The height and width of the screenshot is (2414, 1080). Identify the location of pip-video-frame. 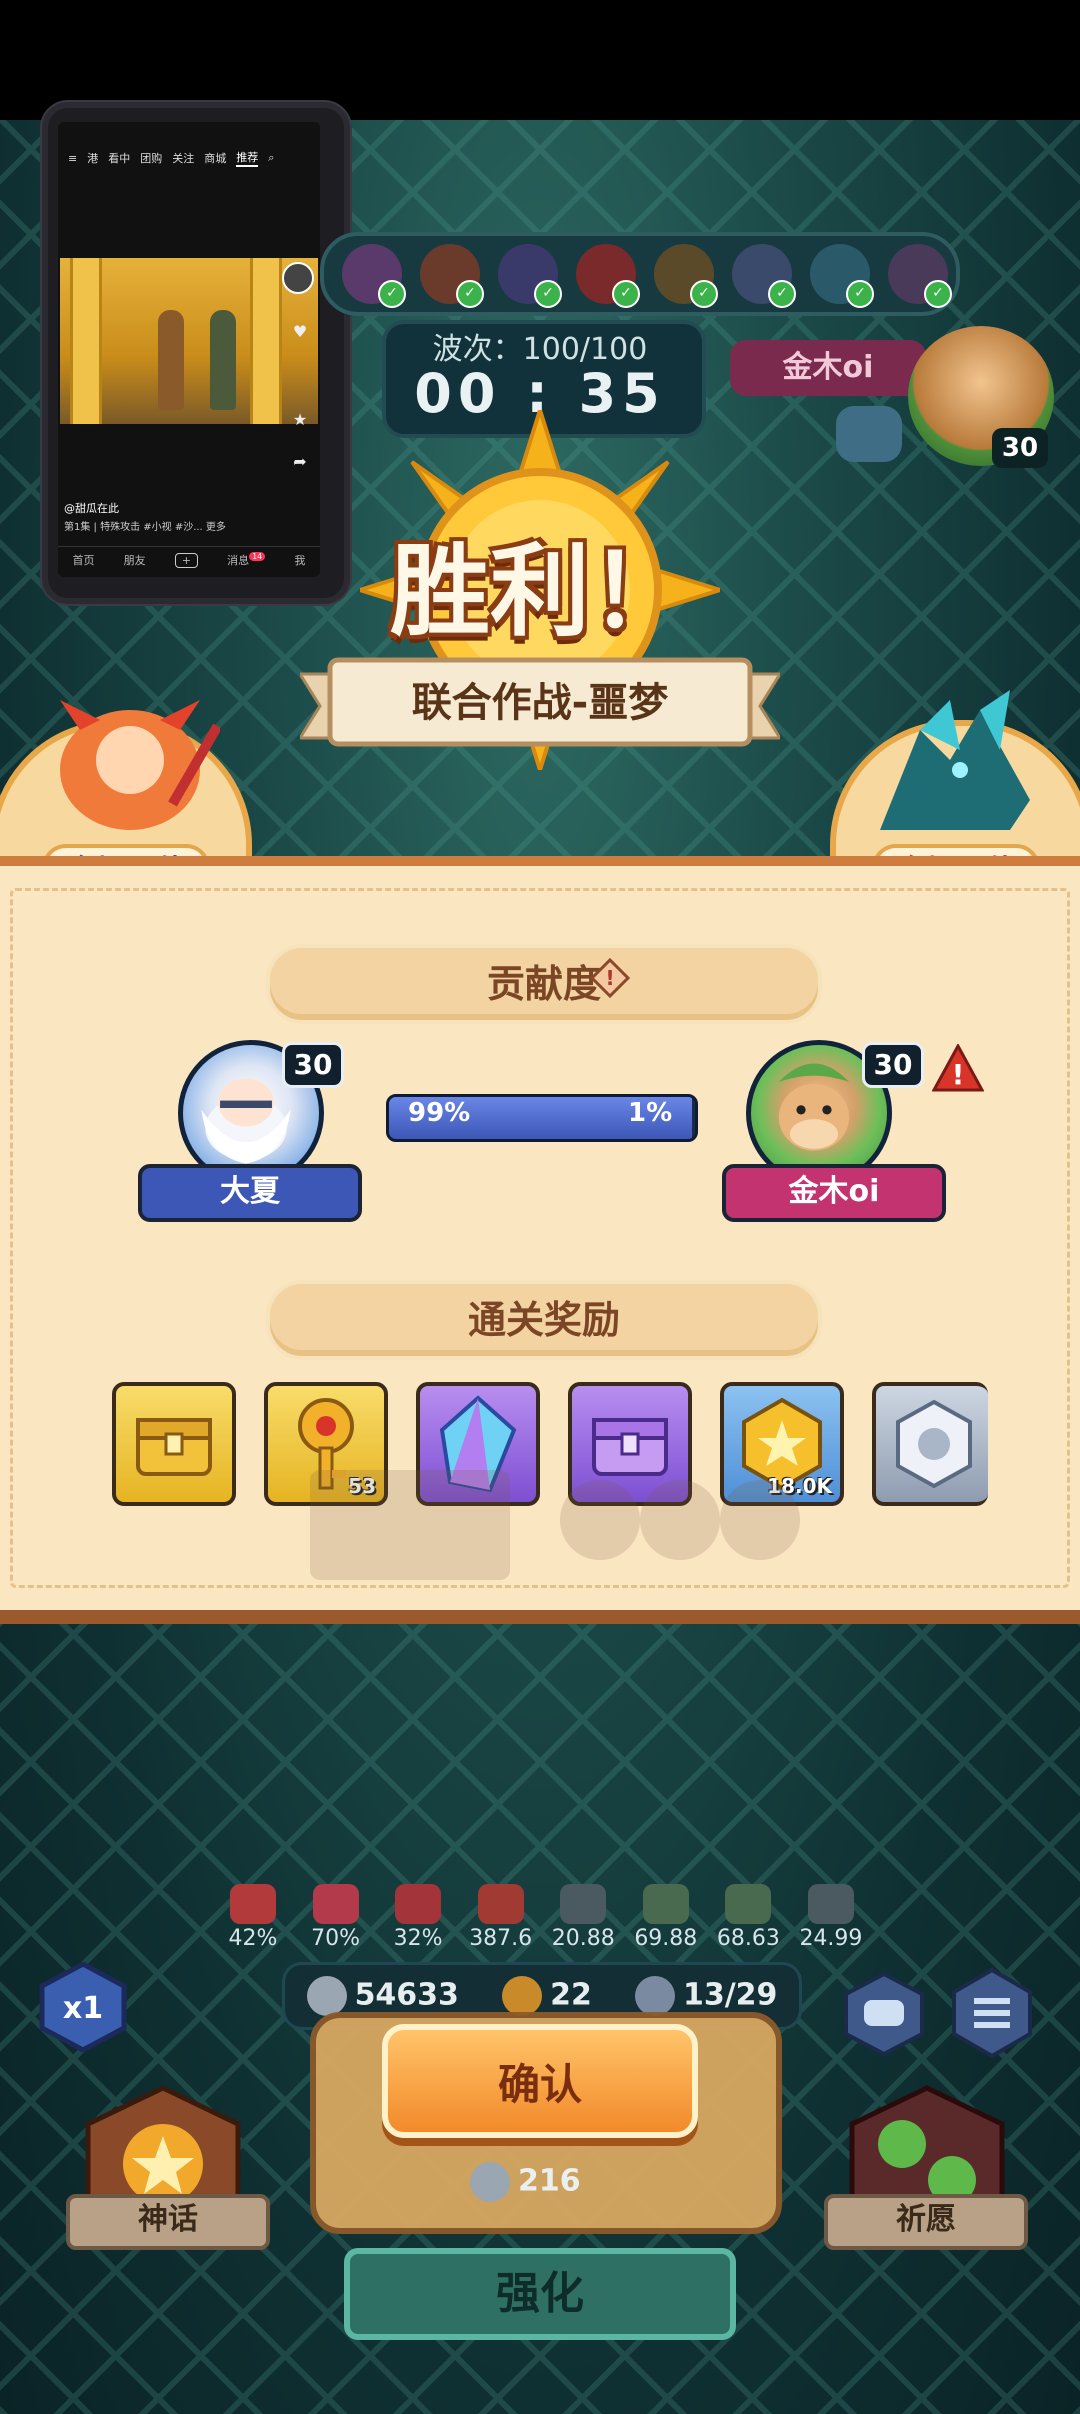
(189, 341).